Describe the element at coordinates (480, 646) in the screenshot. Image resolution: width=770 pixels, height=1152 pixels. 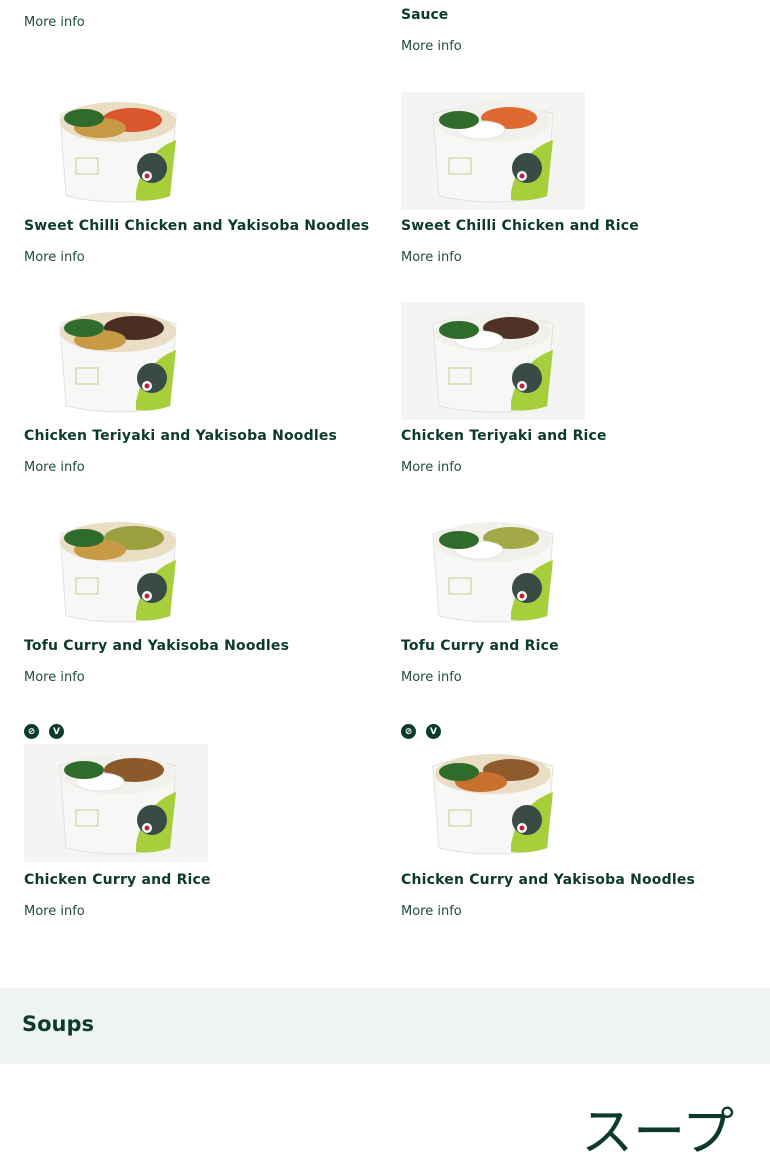
I see `product-title: Tofu Curry and Rice` at that location.